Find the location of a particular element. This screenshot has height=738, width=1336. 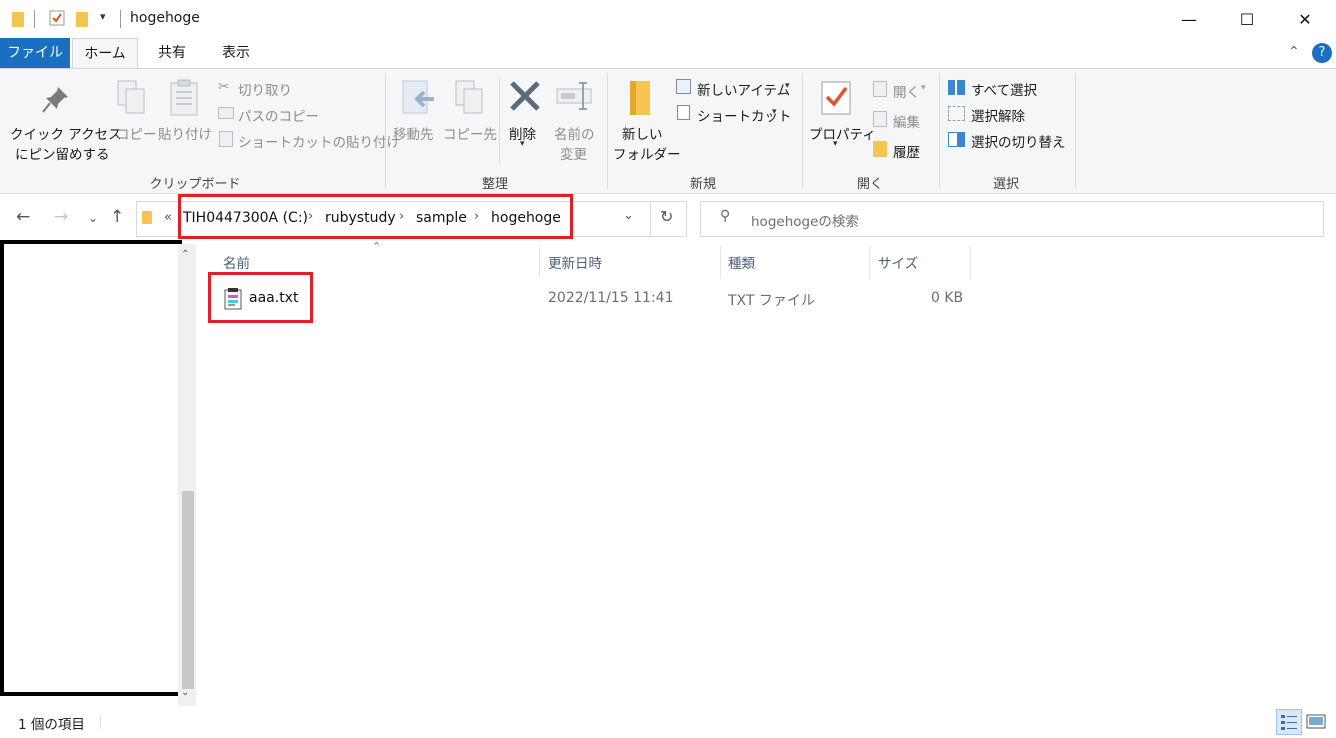

cut-button: 切り取り is located at coordinates (265, 89).